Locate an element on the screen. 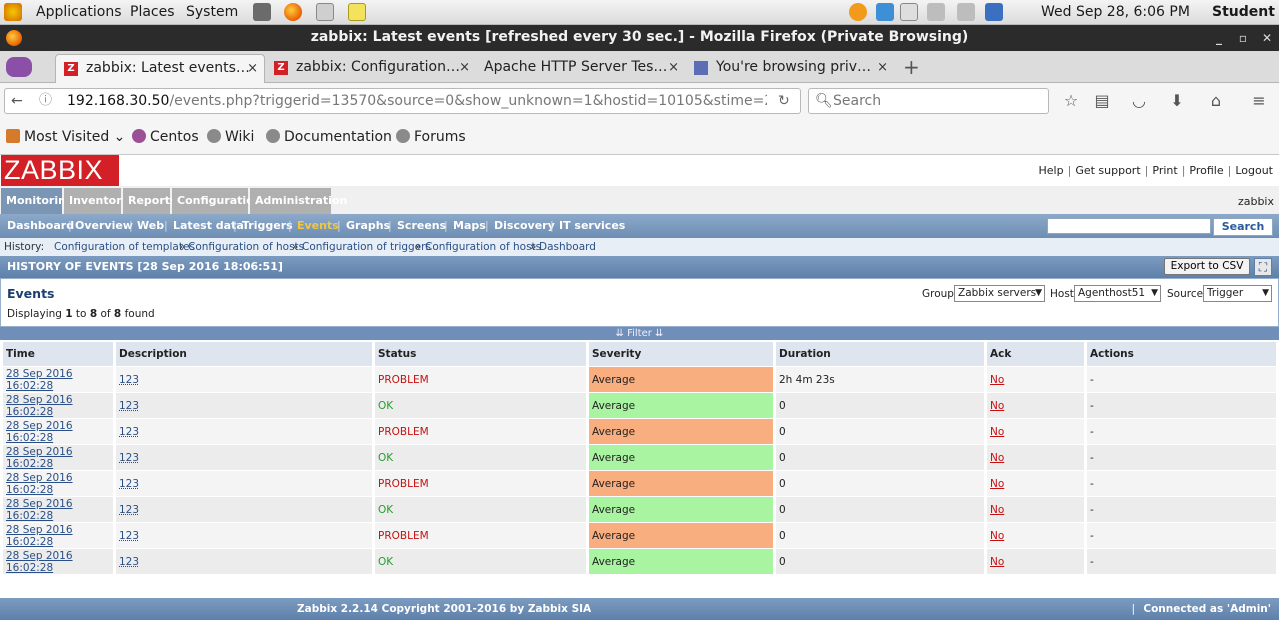  logout-link: Logout is located at coordinates (1254, 170).